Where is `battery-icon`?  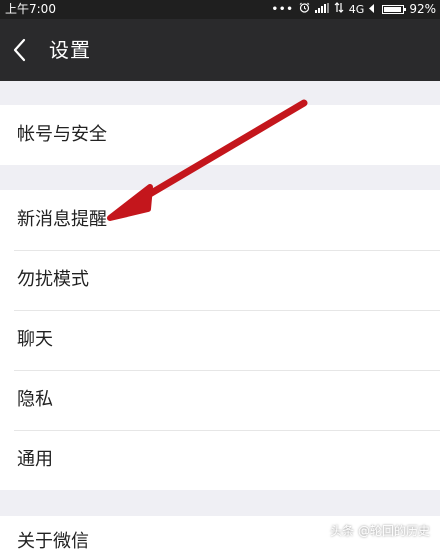 battery-icon is located at coordinates (394, 9).